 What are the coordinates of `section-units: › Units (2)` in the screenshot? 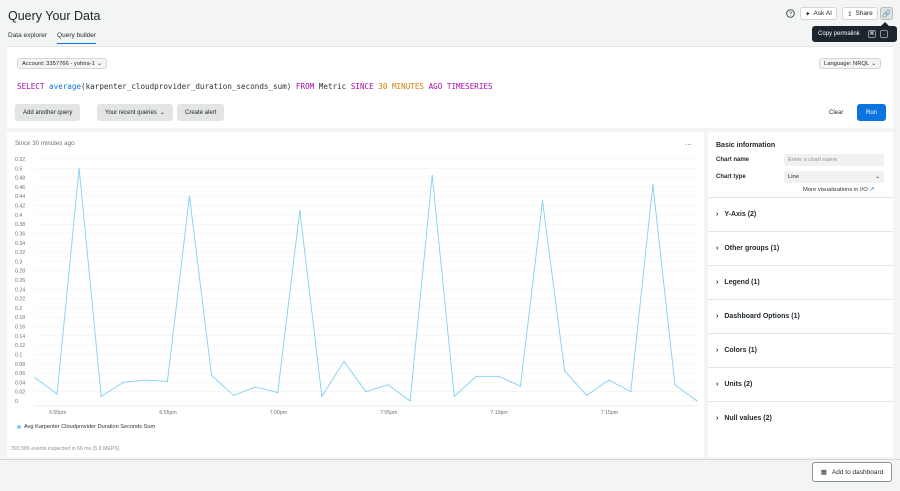 It's located at (800, 384).